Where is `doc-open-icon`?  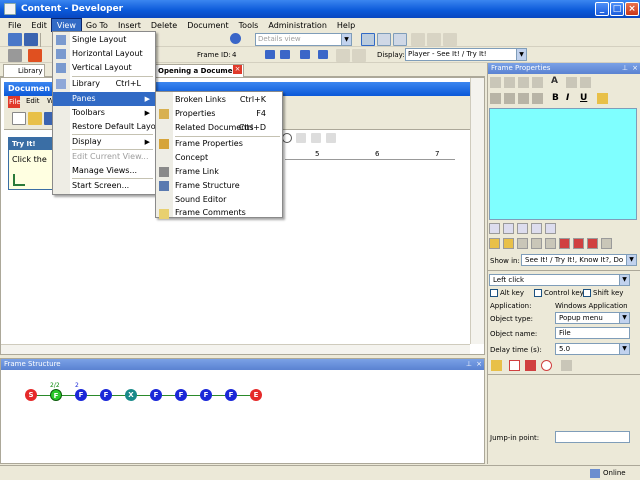 doc-open-icon is located at coordinates (35, 118).